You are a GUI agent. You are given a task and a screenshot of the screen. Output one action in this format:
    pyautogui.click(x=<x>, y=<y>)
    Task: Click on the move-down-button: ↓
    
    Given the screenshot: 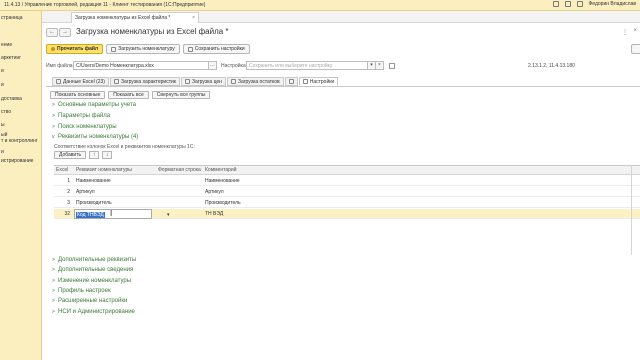 What is the action you would take?
    pyautogui.click(x=107, y=155)
    